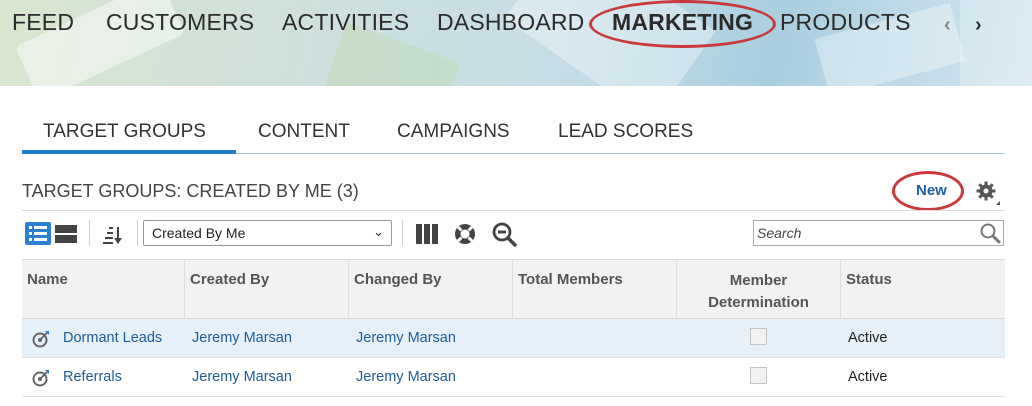 The width and height of the screenshot is (1032, 406). What do you see at coordinates (511, 22) in the screenshot?
I see `nav-item-dashboard: DASHBOARD` at bounding box center [511, 22].